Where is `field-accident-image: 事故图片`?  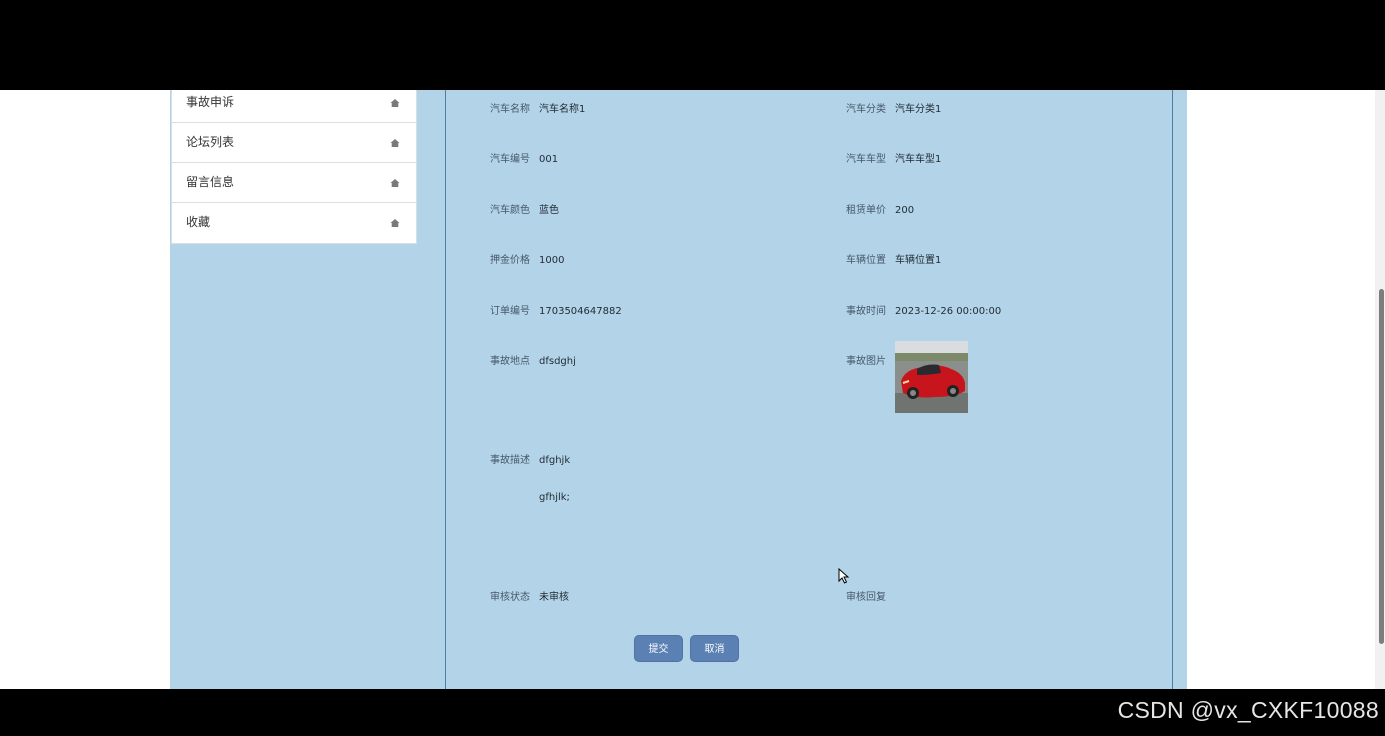 field-accident-image: 事故图片 is located at coordinates (870, 359).